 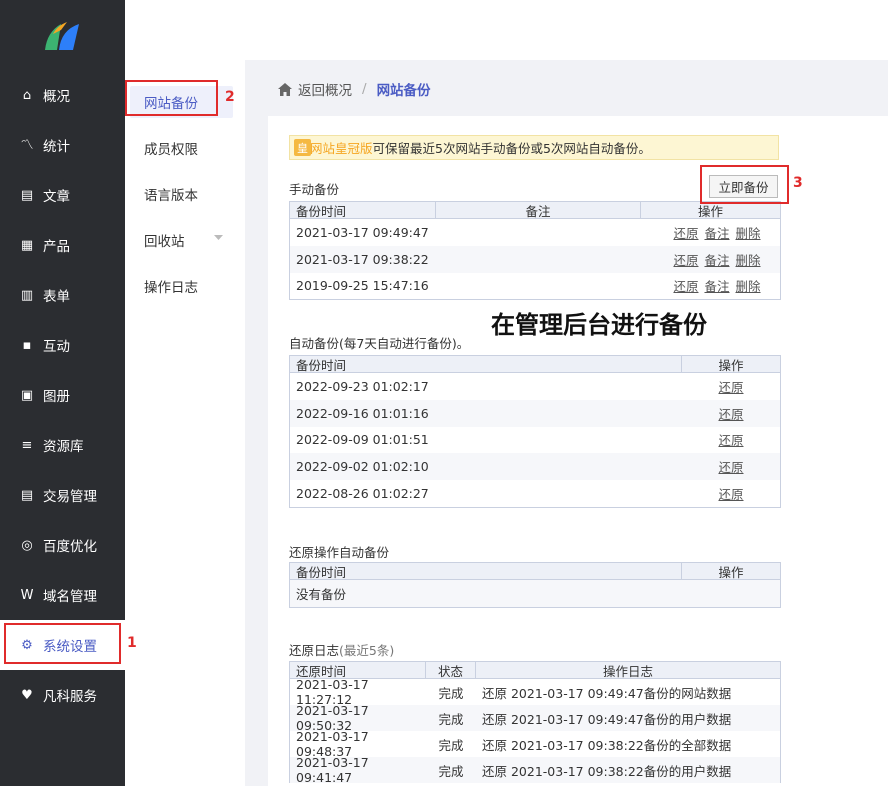 What do you see at coordinates (607, 693) in the screenshot?
I see `restore-log-text: 还原 2021-03-17 09:49:47备份的网站数据` at bounding box center [607, 693].